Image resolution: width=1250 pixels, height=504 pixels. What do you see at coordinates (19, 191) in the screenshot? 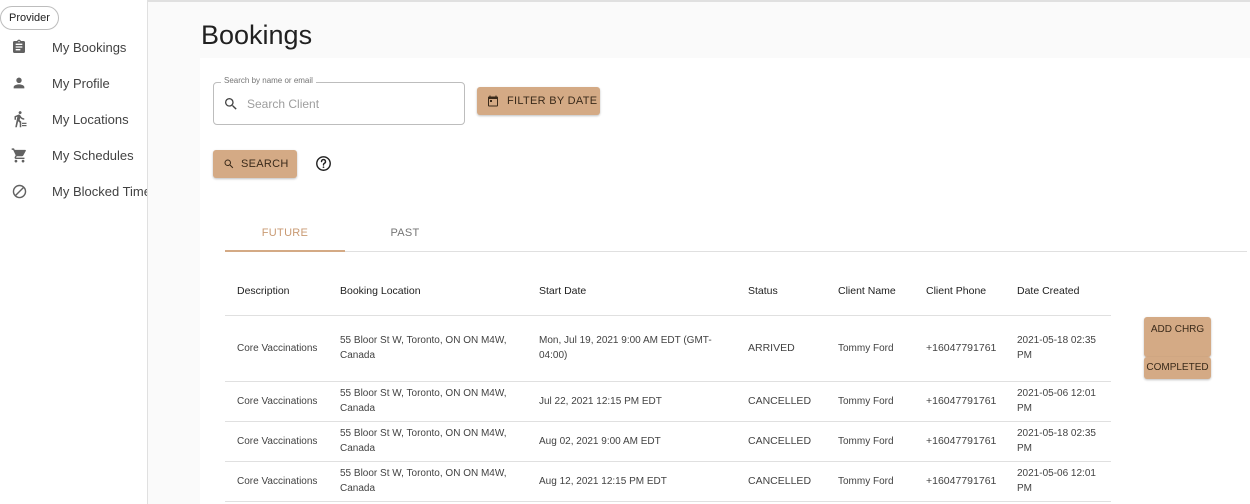
I see `block-icon` at bounding box center [19, 191].